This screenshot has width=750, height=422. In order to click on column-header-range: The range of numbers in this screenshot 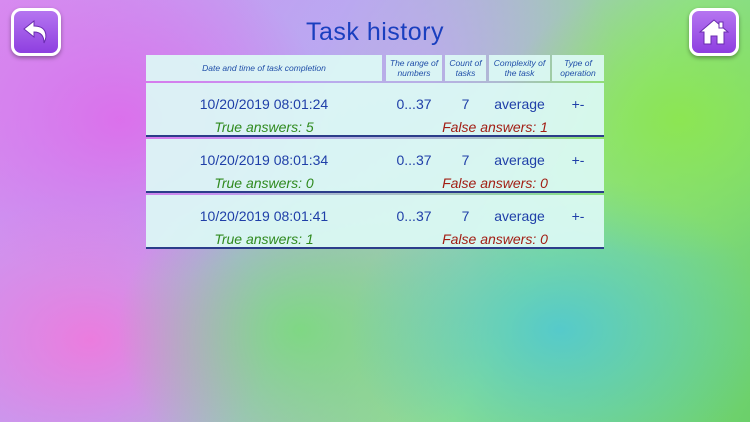, I will do `click(414, 68)`.